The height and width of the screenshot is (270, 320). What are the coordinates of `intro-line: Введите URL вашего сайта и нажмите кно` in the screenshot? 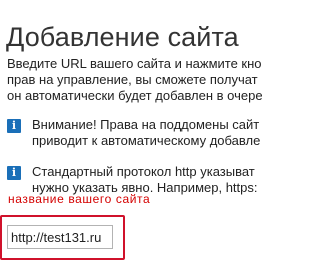 It's located at (134, 63).